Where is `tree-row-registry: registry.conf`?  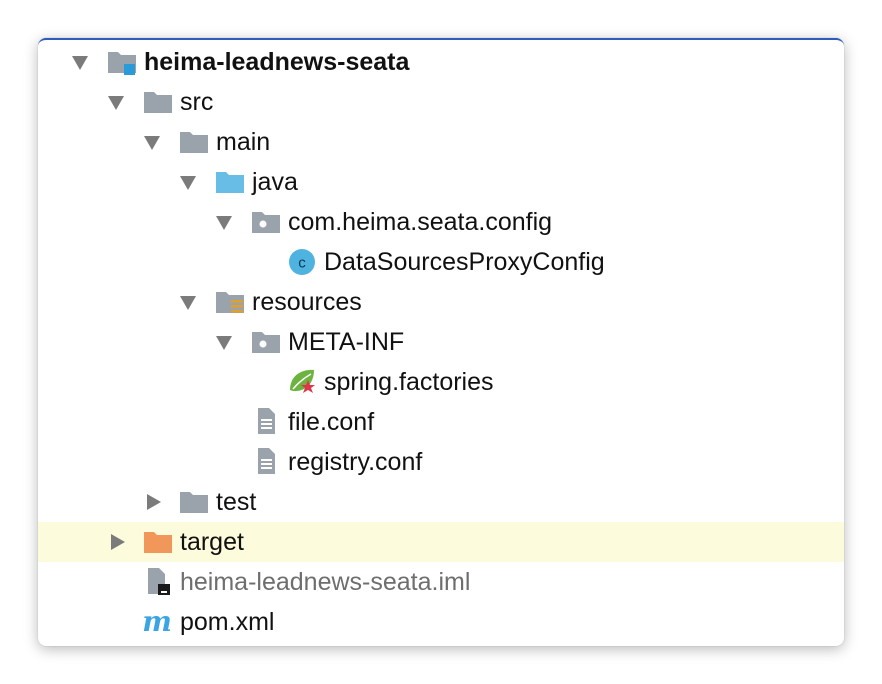 tree-row-registry: registry.conf is located at coordinates (441, 462).